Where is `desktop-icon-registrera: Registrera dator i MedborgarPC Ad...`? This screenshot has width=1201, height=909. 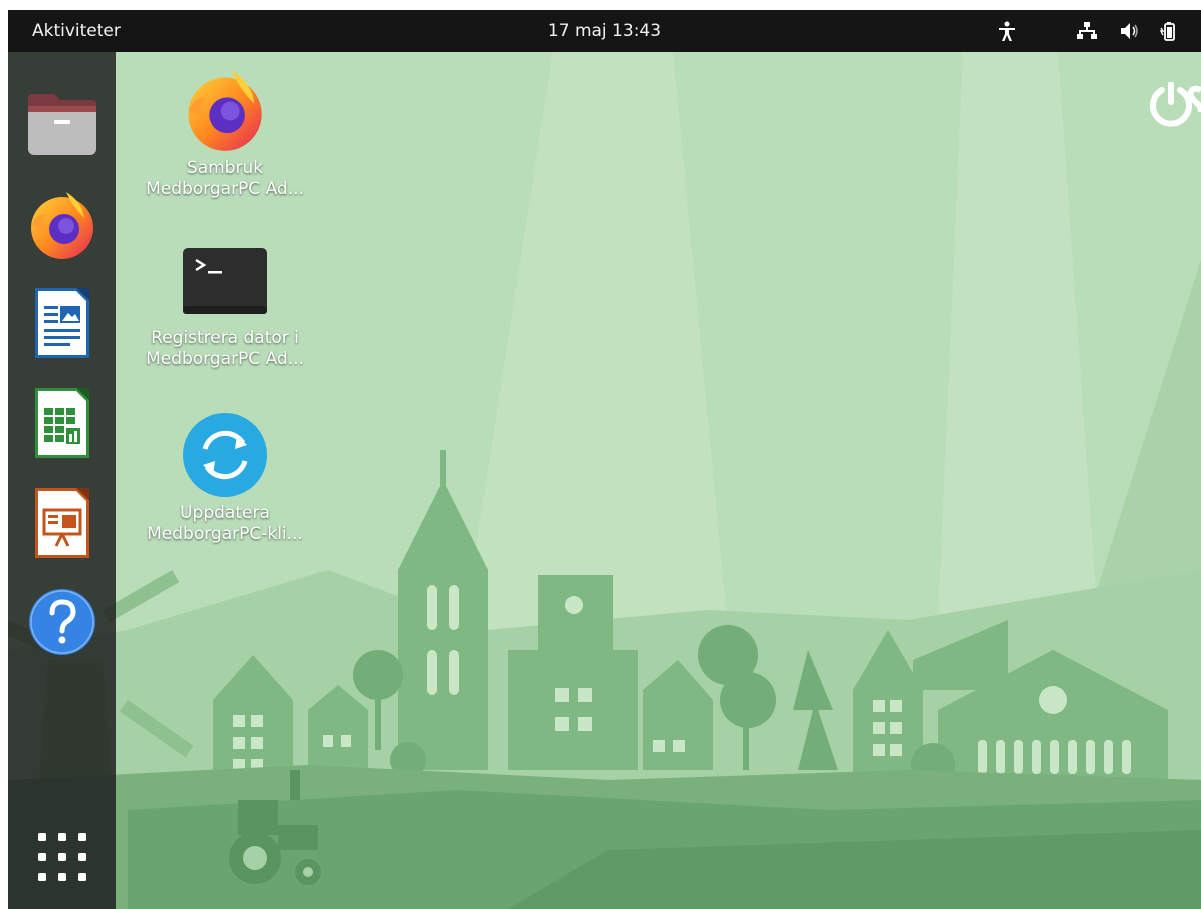
desktop-icon-registrera: Registrera dator i MedborgarPC Ad... is located at coordinates (225, 301).